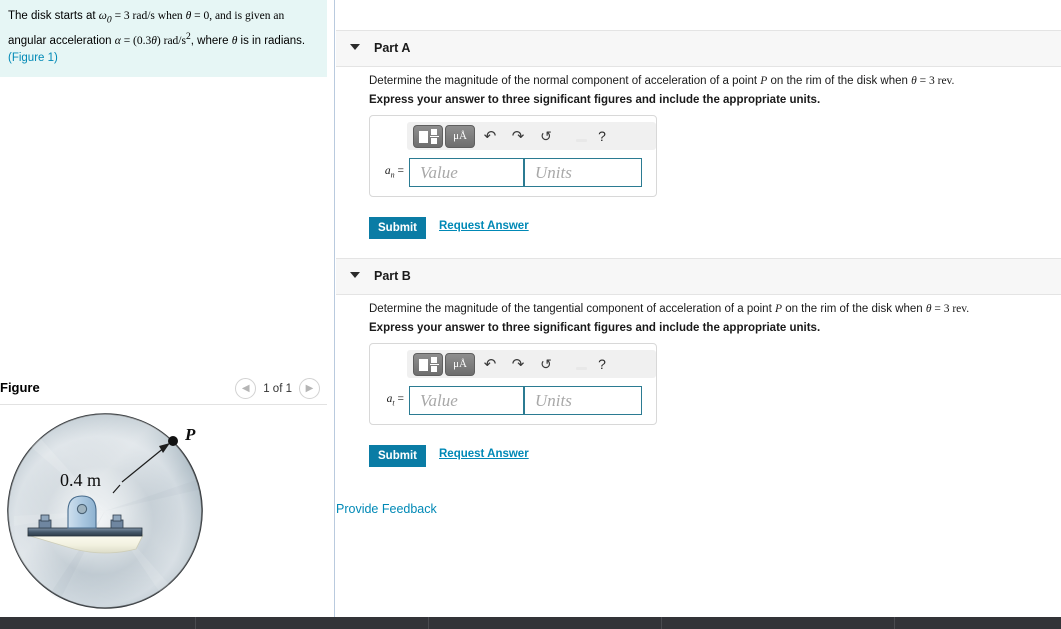 This screenshot has width=1061, height=629. I want to click on part-a-field-row: an =, so click(513, 172).